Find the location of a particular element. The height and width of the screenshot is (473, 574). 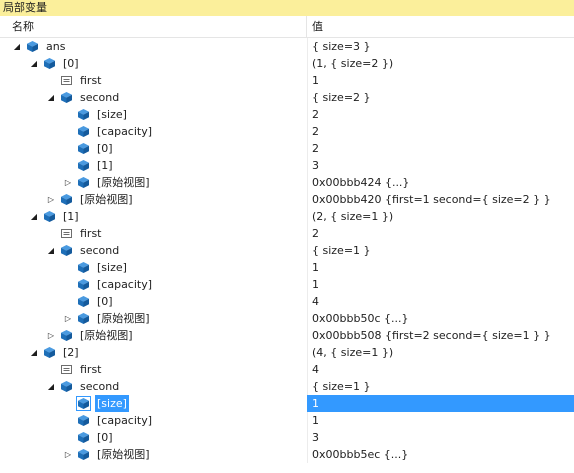

tree-row: first 2 is located at coordinates (287, 233).